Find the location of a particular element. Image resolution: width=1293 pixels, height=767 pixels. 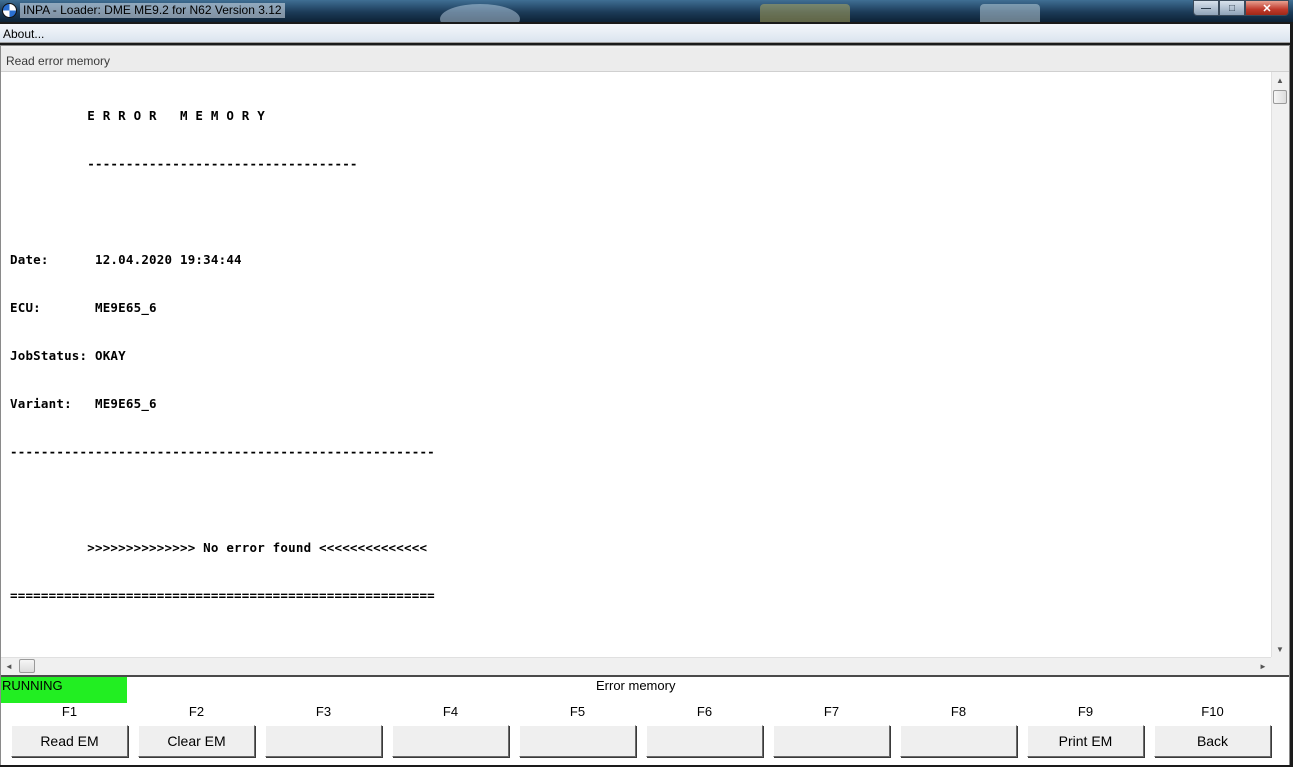

scroll-up-icon: ▲ is located at coordinates (1280, 80).